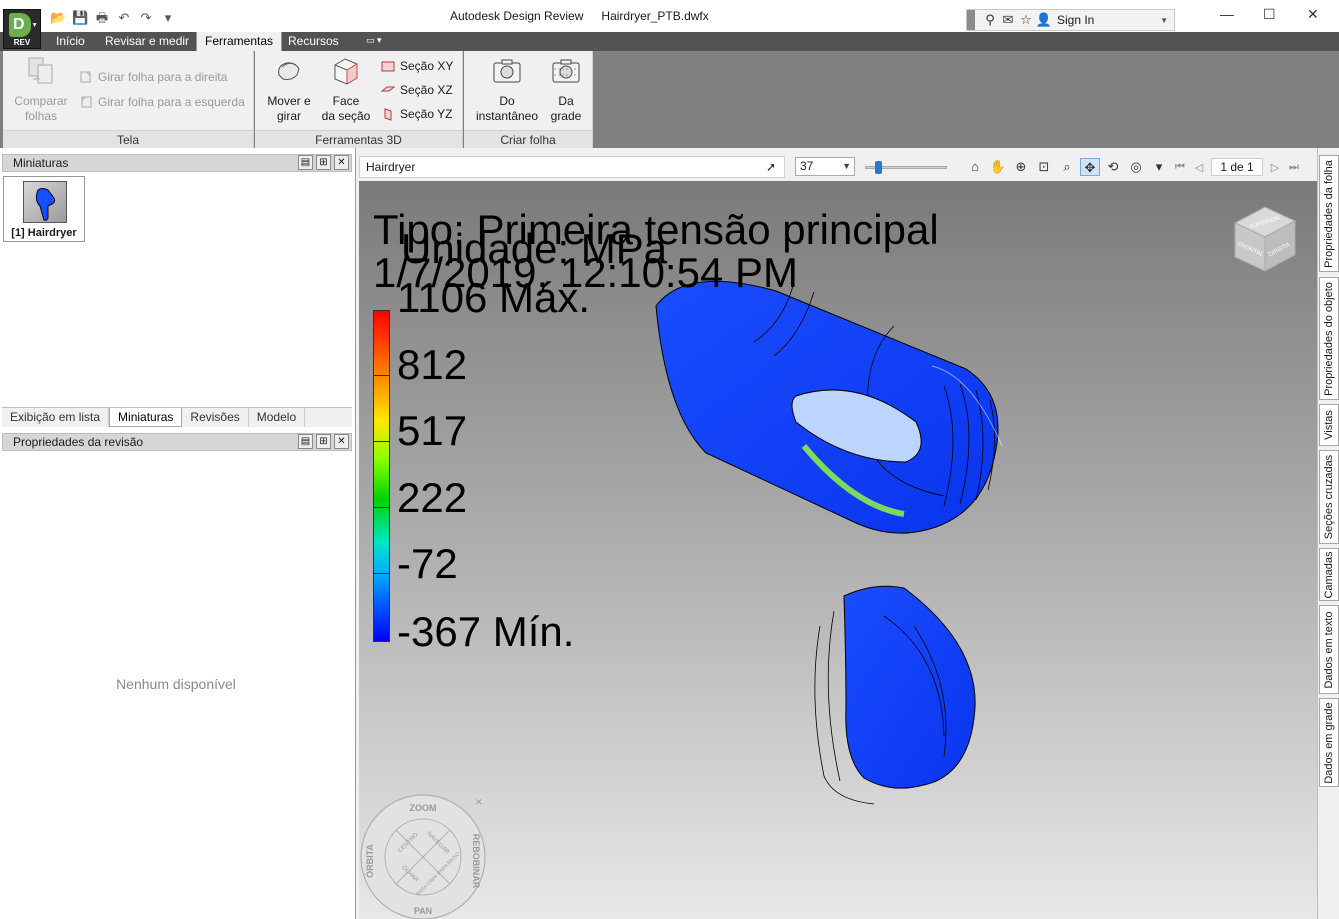 This screenshot has width=1339, height=919. Describe the element at coordinates (1090, 167) in the screenshot. I see `orbit-icon: ✥` at that location.